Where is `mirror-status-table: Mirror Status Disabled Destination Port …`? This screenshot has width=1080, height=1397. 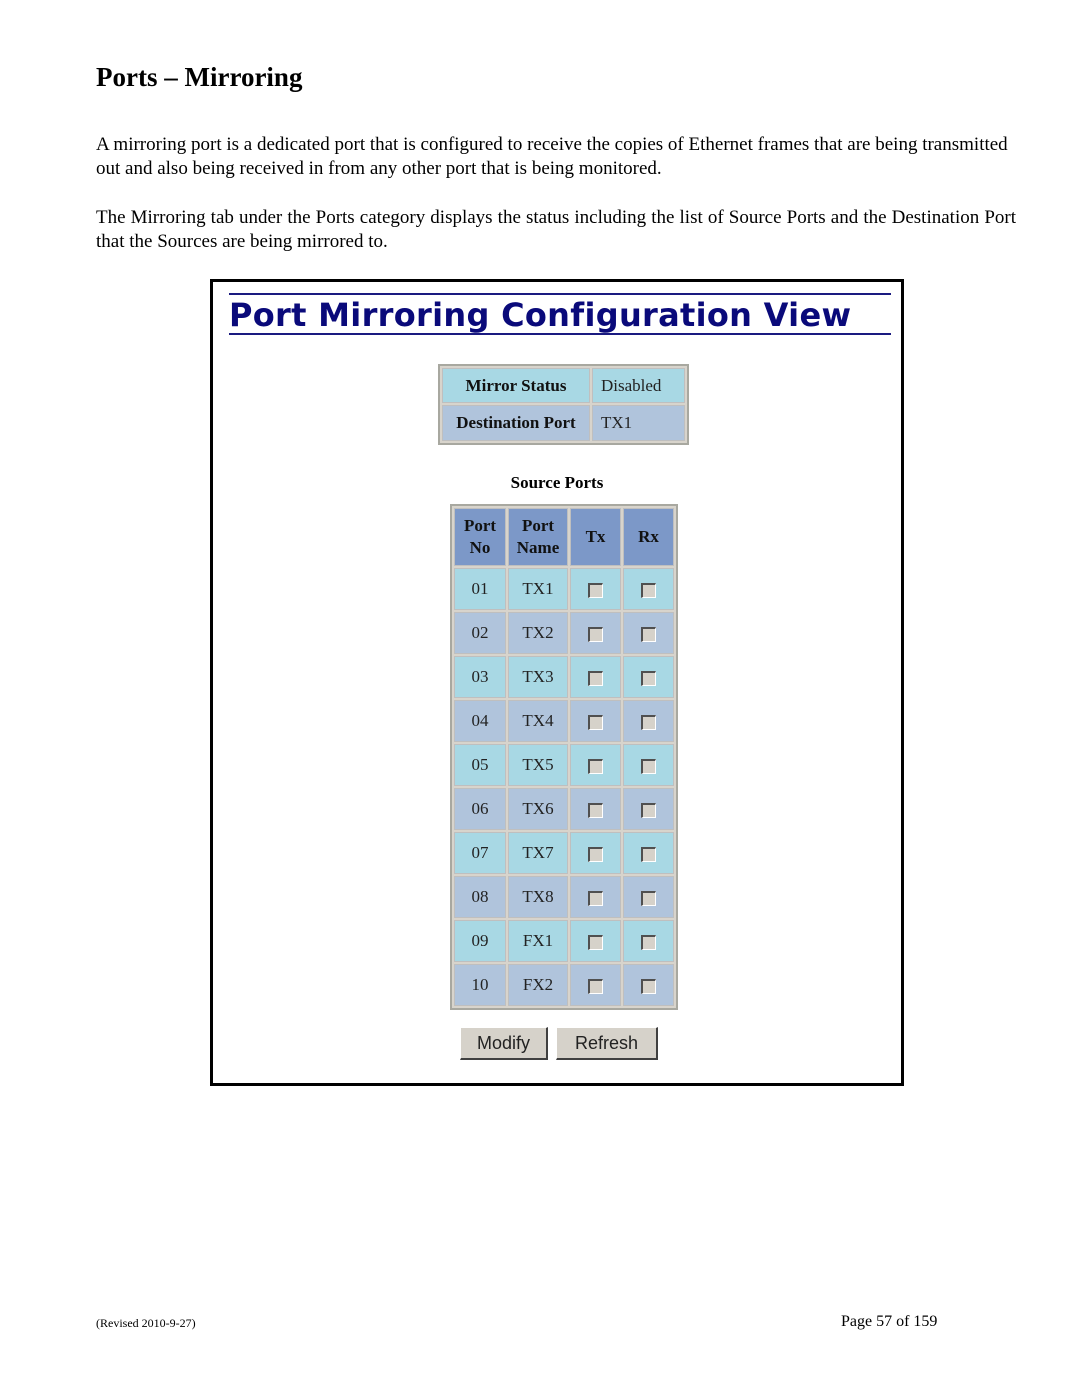 mirror-status-table: Mirror Status Disabled Destination Port … is located at coordinates (563, 404).